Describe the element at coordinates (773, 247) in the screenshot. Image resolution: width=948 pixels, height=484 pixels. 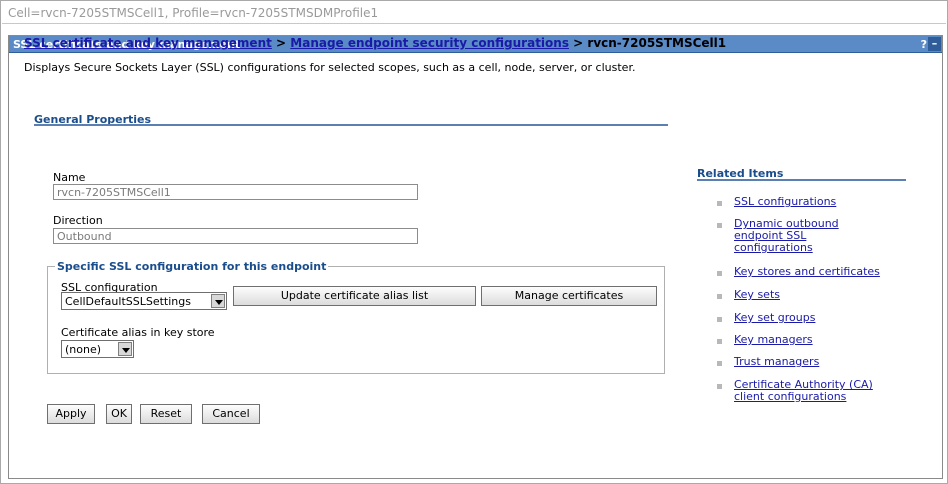
I see `related-item-link: configurations` at that location.